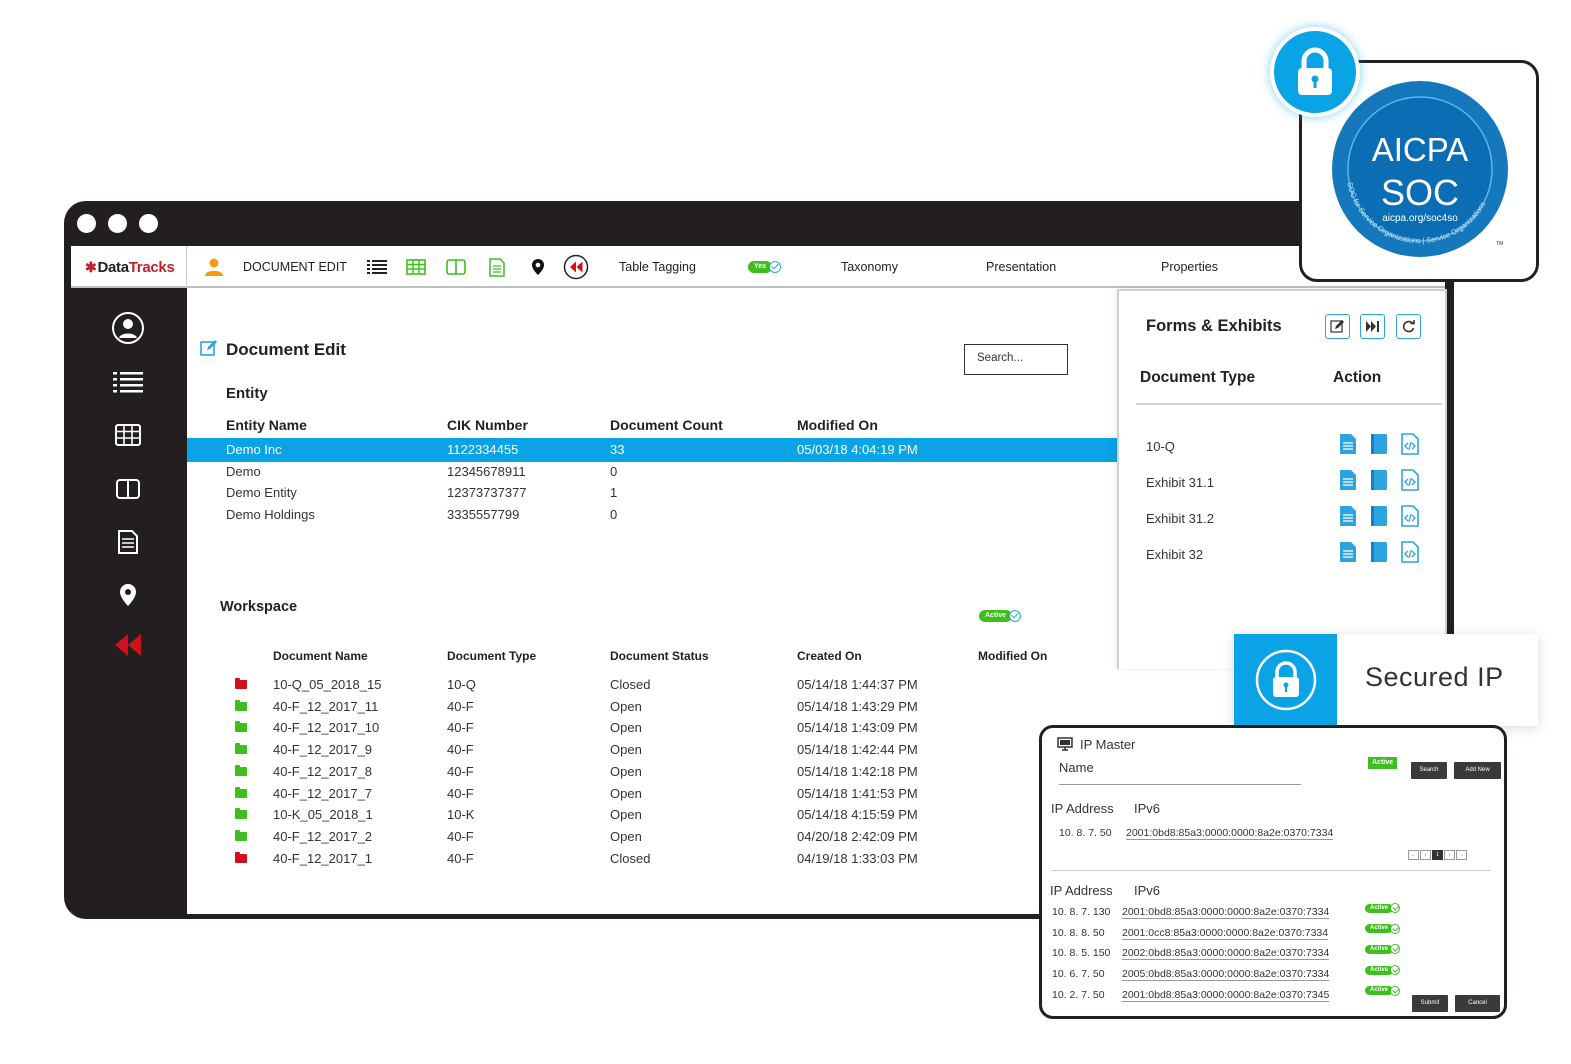 The height and width of the screenshot is (1064, 1571). Describe the element at coordinates (1226, 975) in the screenshot. I see `ipv6-cell: 2005:0bd8:85a3:0000:0000:8a2e:0370:7334` at that location.